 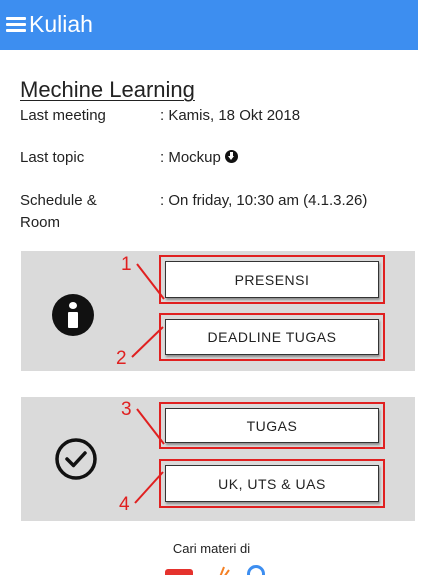 I want to click on youtube-icon, so click(x=179, y=572).